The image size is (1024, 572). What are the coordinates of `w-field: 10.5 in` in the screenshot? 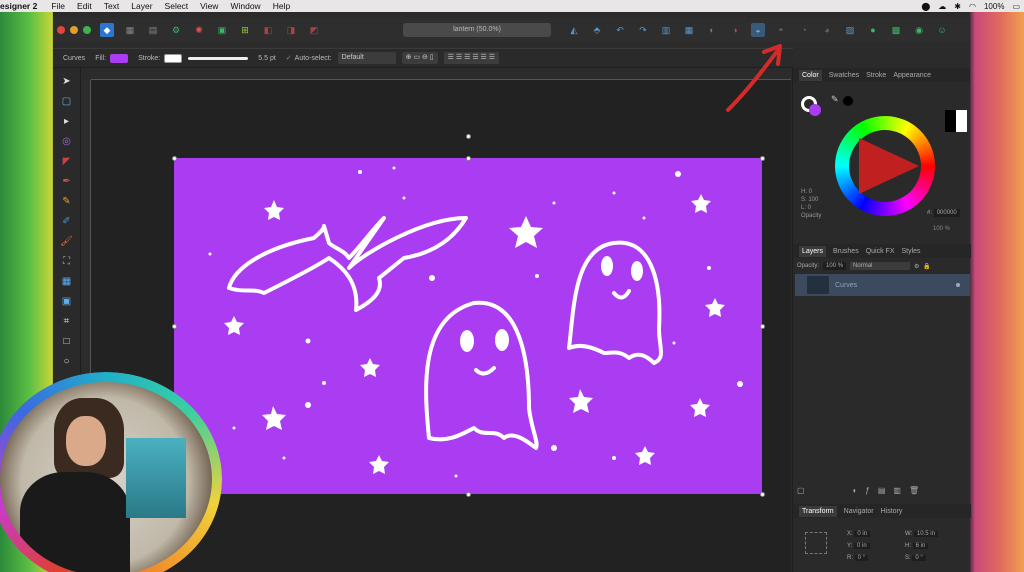 It's located at (925, 534).